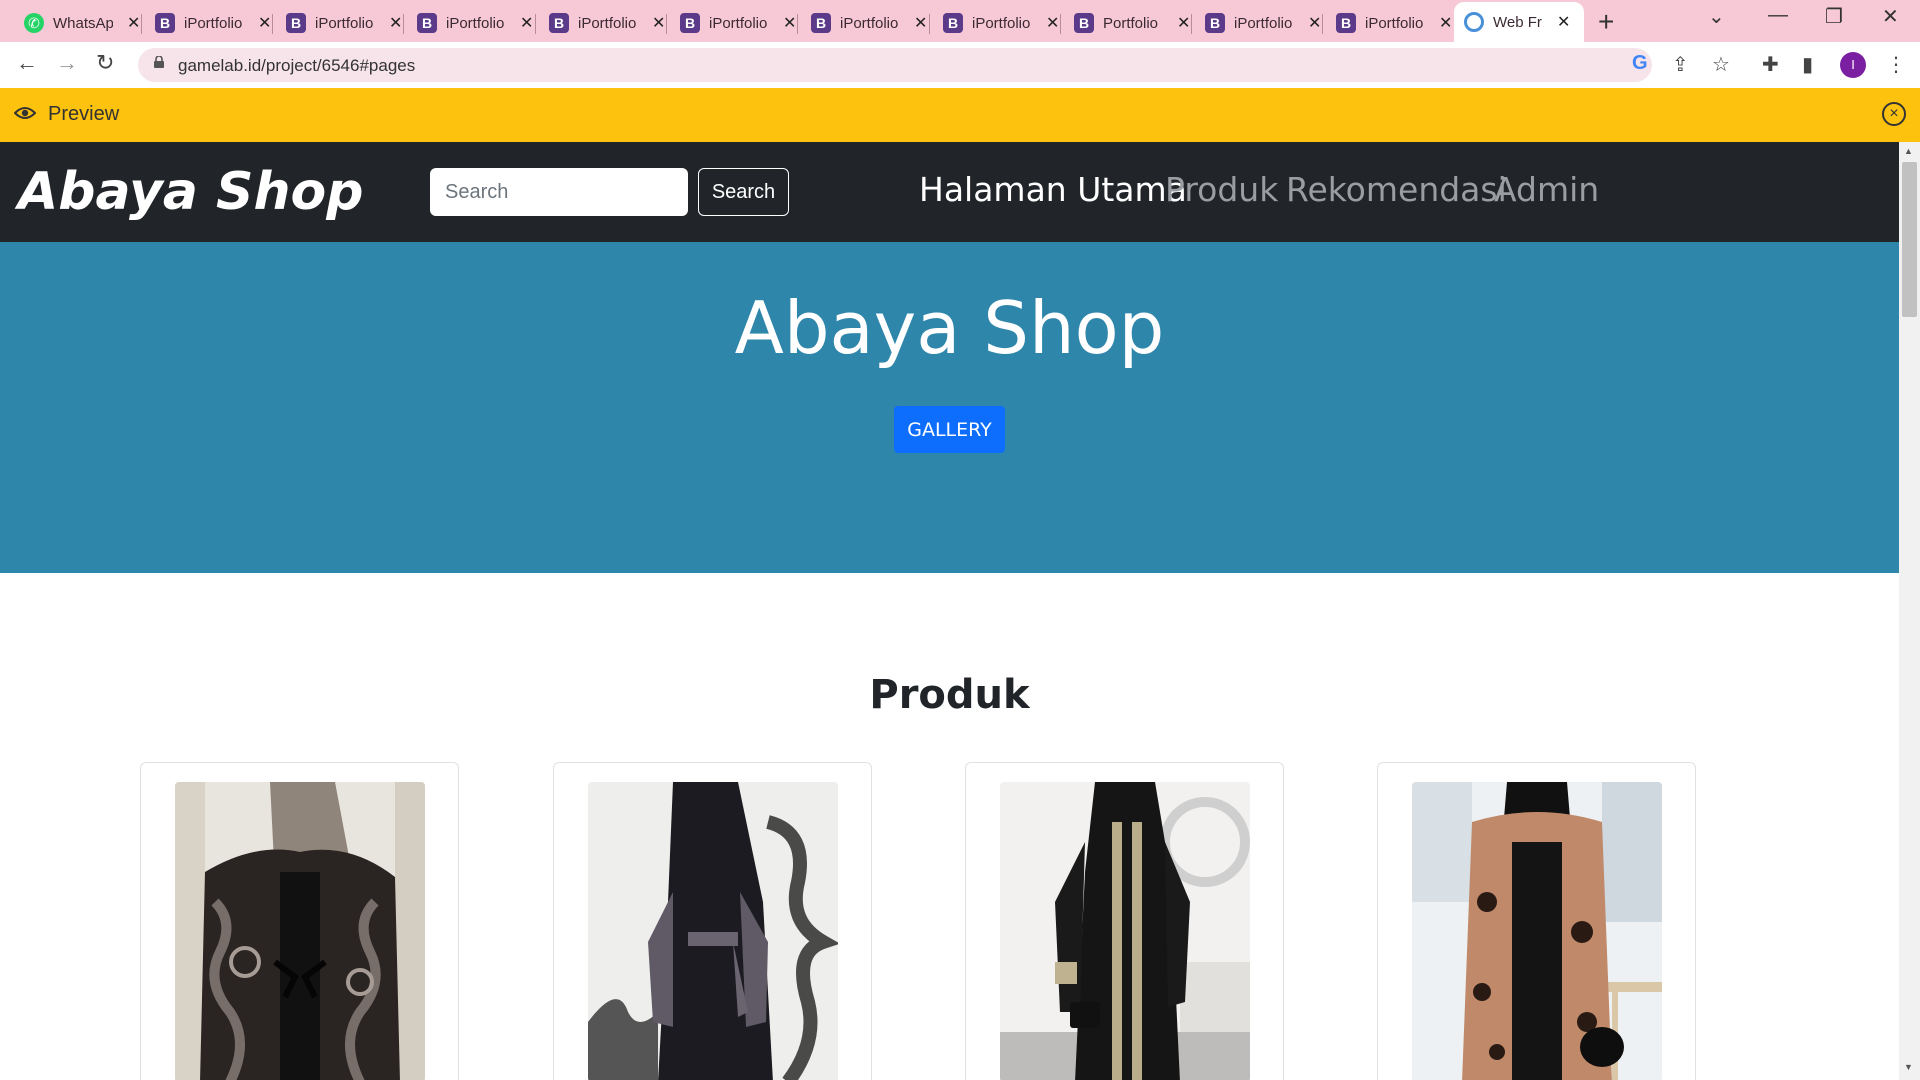 This screenshot has width=1920, height=1080. I want to click on back-arrow-icon: ←, so click(27, 63).